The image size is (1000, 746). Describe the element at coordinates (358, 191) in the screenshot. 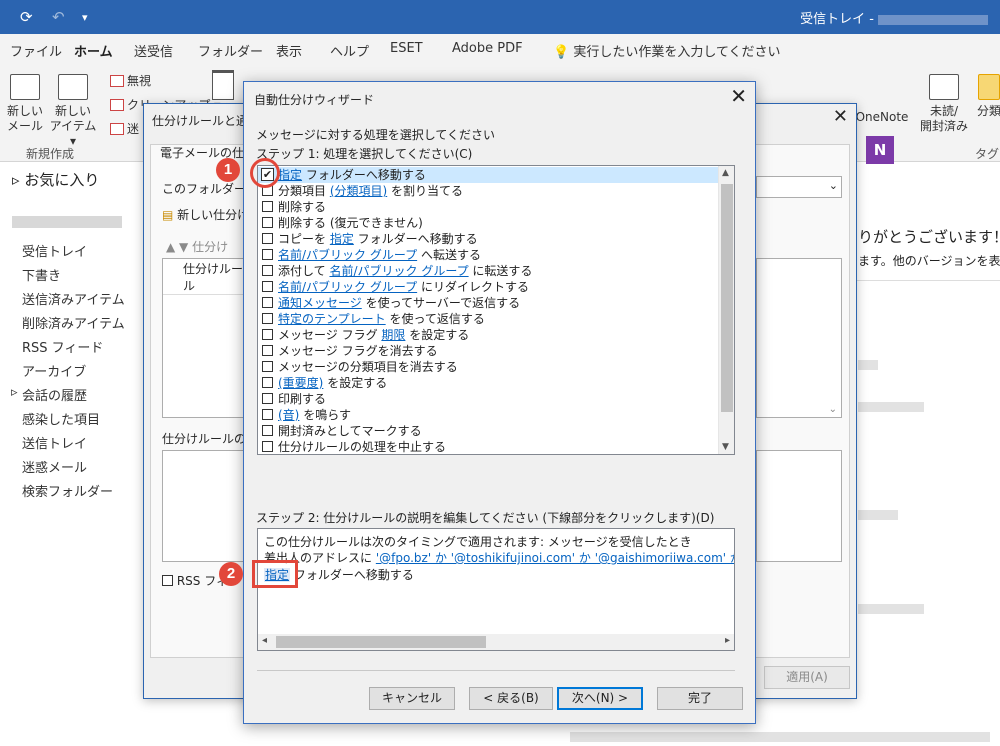

I see `action-link: (分類項目)` at that location.